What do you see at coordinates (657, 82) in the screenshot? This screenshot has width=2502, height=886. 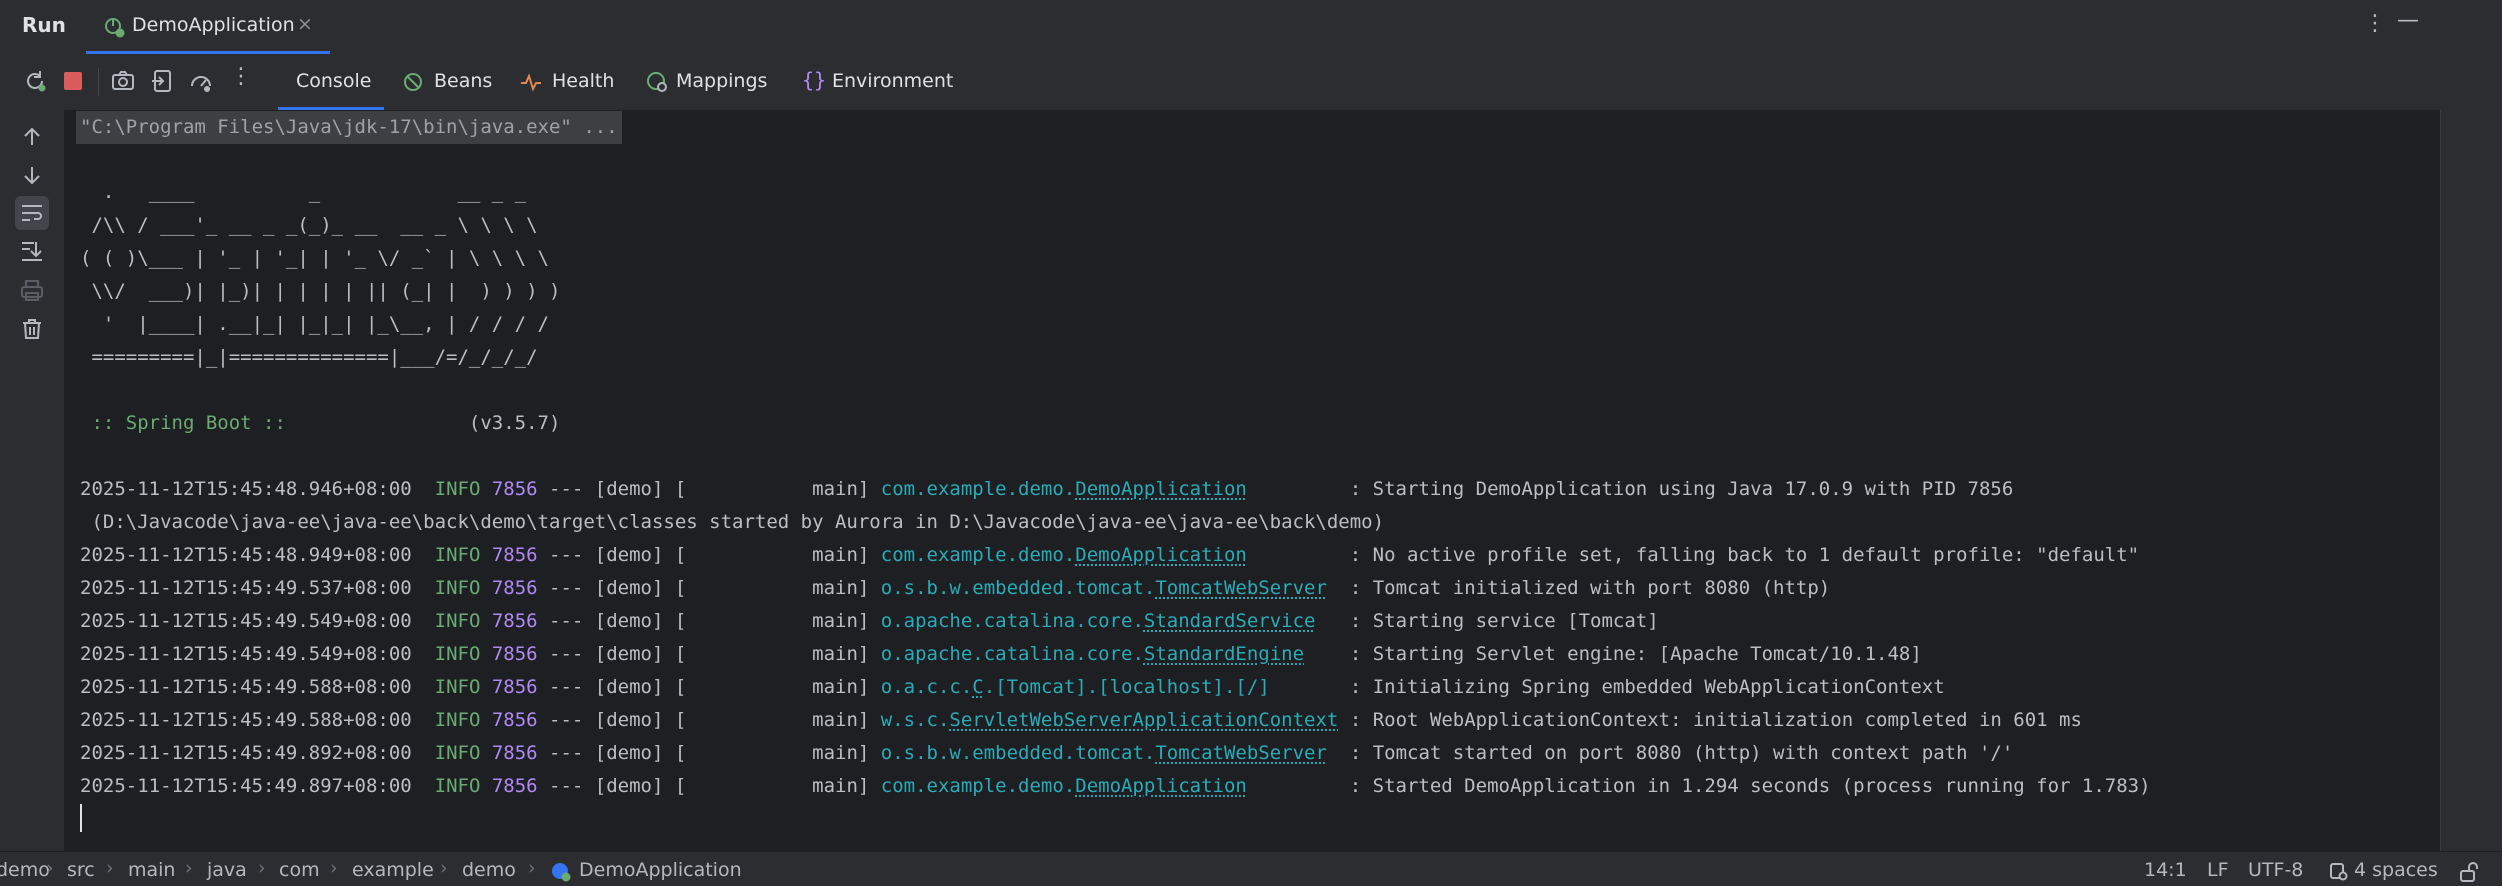 I see `mappings-icon` at bounding box center [657, 82].